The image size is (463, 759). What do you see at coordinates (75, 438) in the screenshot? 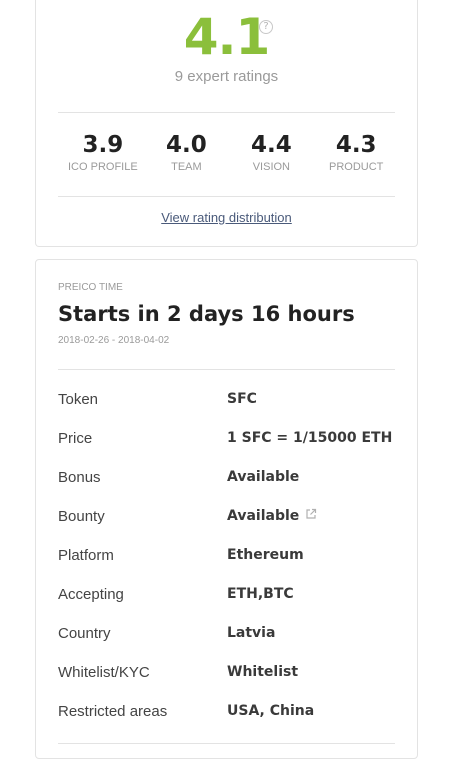
I see `detail-key: Price` at bounding box center [75, 438].